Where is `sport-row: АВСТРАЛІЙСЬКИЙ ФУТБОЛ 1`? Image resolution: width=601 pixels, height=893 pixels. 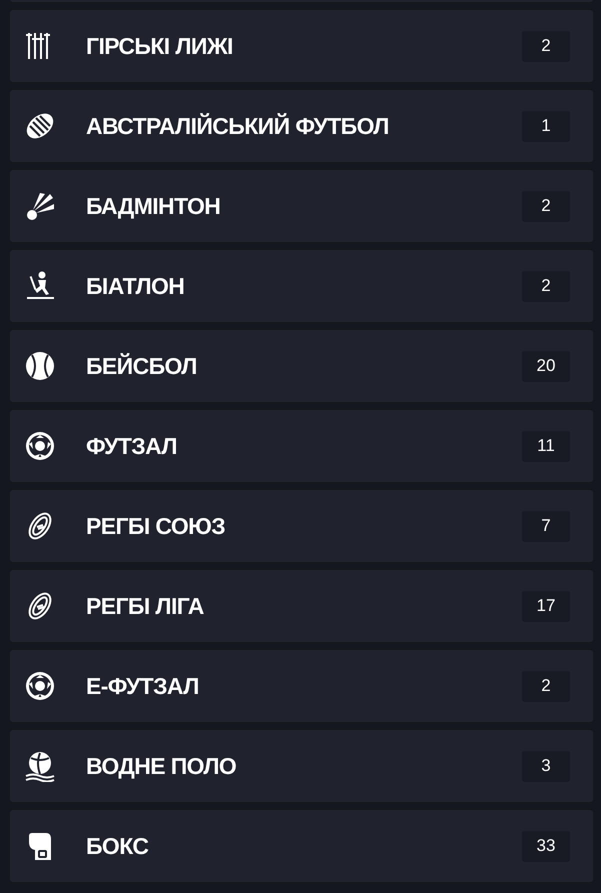 sport-row: АВСТРАЛІЙСЬКИЙ ФУТБОЛ 1 is located at coordinates (301, 126).